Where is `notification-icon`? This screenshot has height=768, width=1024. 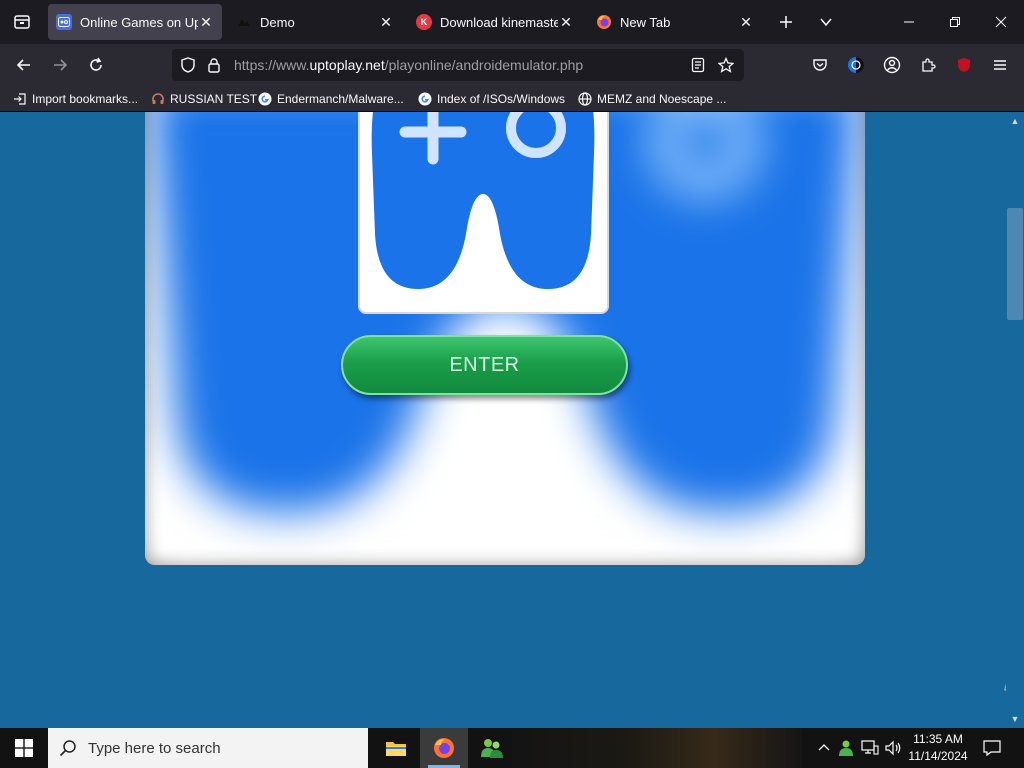
notification-icon is located at coordinates (992, 748).